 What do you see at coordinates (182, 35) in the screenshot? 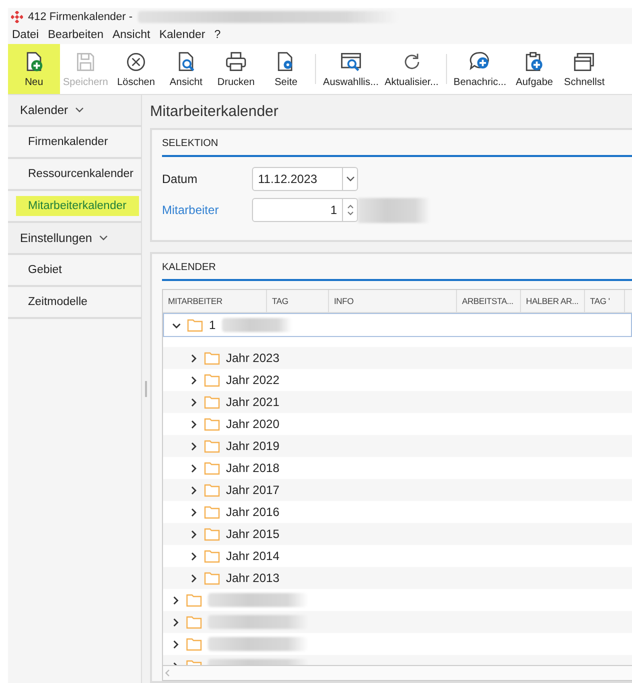
I see `menu-item: Kalender` at bounding box center [182, 35].